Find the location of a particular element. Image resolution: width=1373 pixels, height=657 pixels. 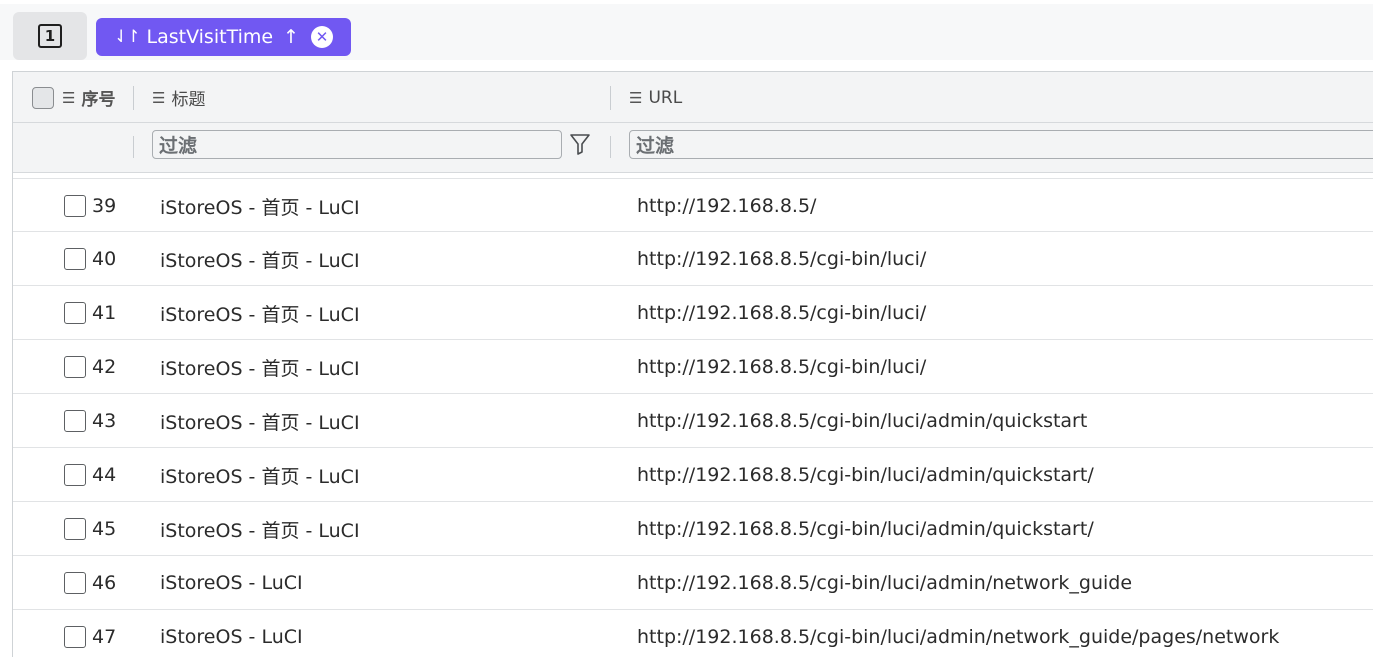

sort-ascending-icon: ↑ is located at coordinates (291, 37).